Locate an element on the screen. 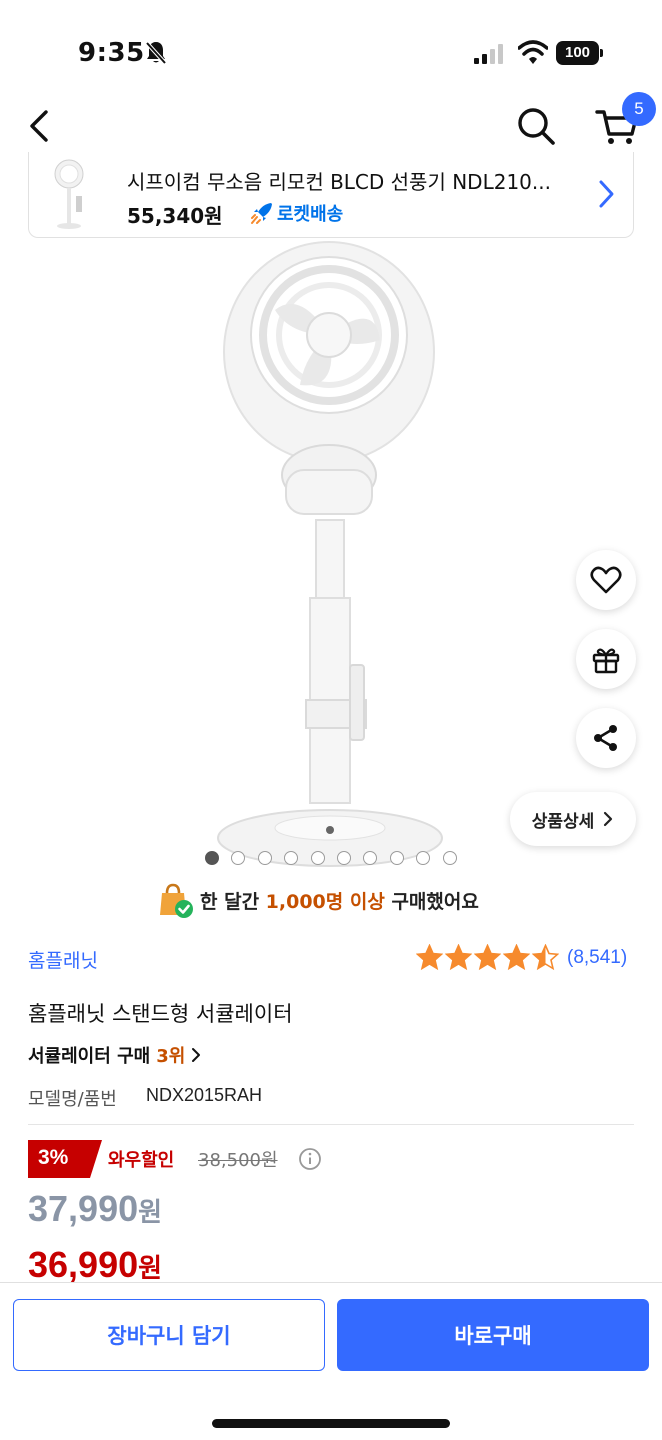 This screenshot has height=1440, width=662. rocket-delivery-label: 로켓배송 is located at coordinates (310, 214).